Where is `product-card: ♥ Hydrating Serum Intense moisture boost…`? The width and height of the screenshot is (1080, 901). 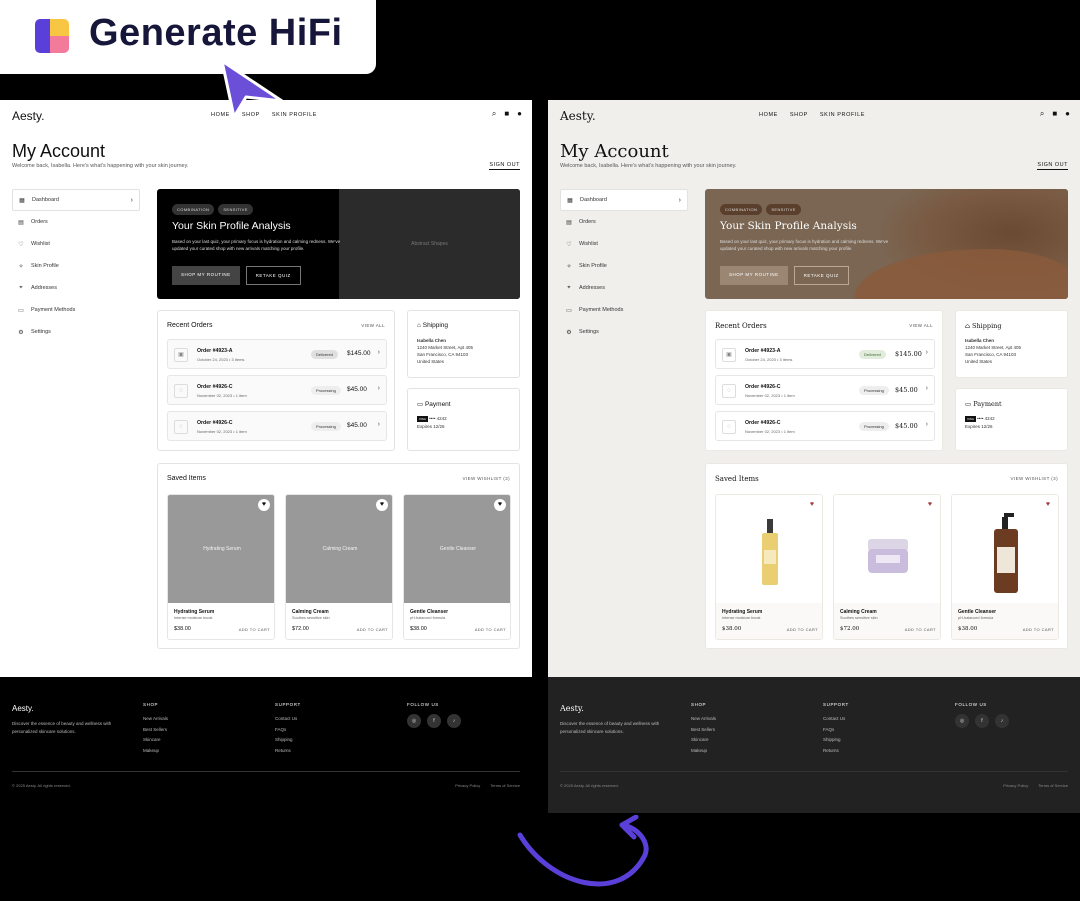 product-card: ♥ Hydrating Serum Intense moisture boost… is located at coordinates (769, 567).